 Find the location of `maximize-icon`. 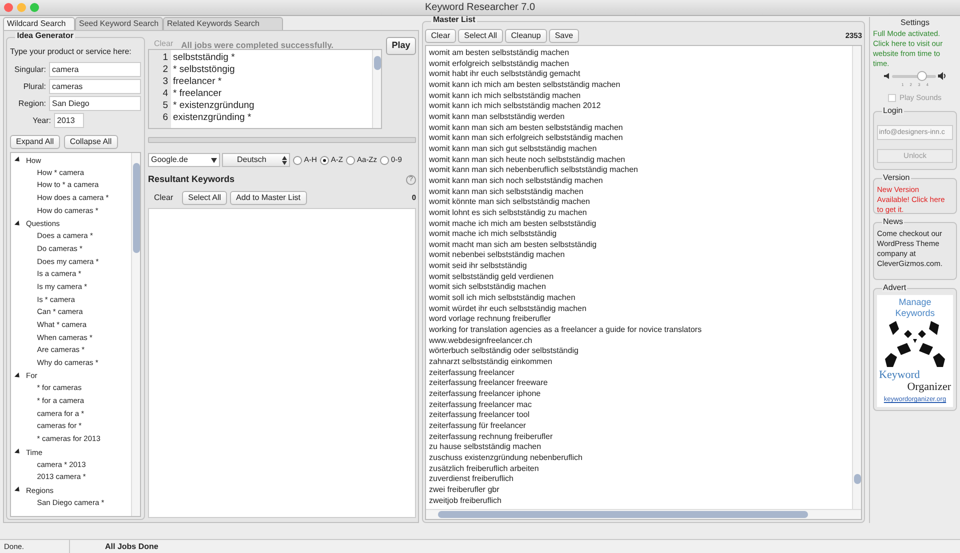

maximize-icon is located at coordinates (34, 7).